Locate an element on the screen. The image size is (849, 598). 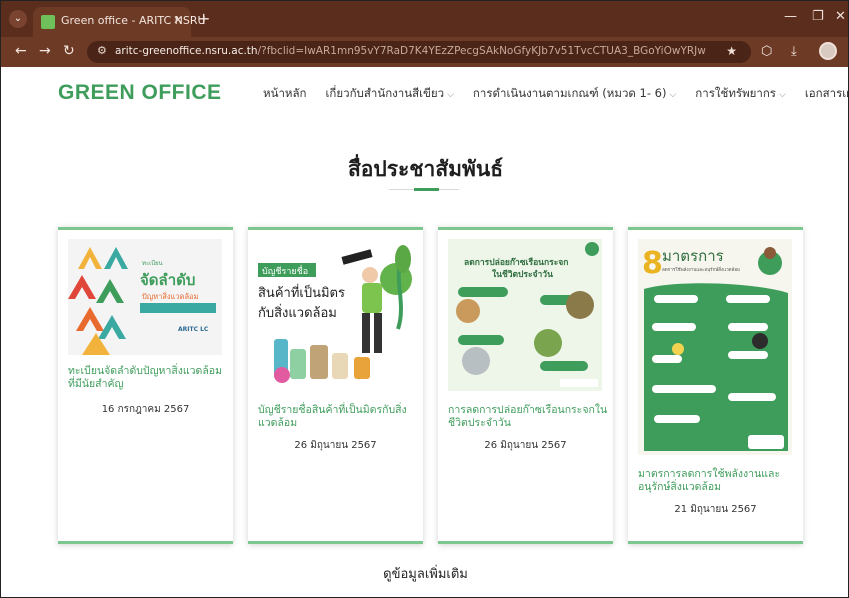
tab-search-icon: ⌄ is located at coordinates (18, 19).